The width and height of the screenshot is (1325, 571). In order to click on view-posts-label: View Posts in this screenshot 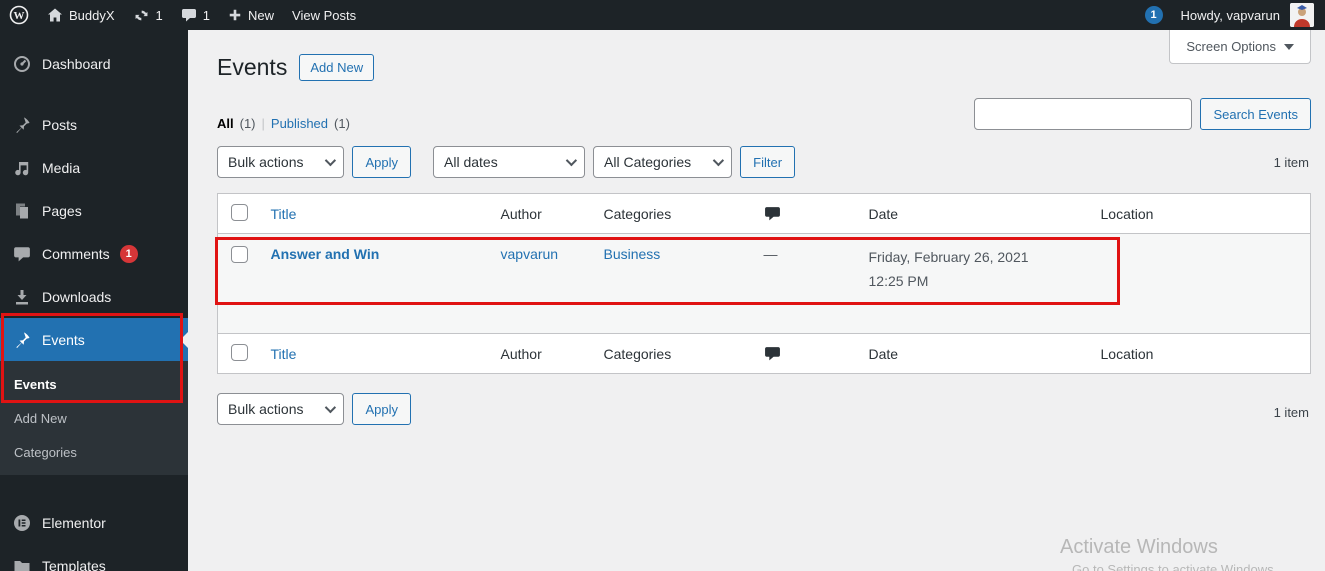, I will do `click(324, 15)`.